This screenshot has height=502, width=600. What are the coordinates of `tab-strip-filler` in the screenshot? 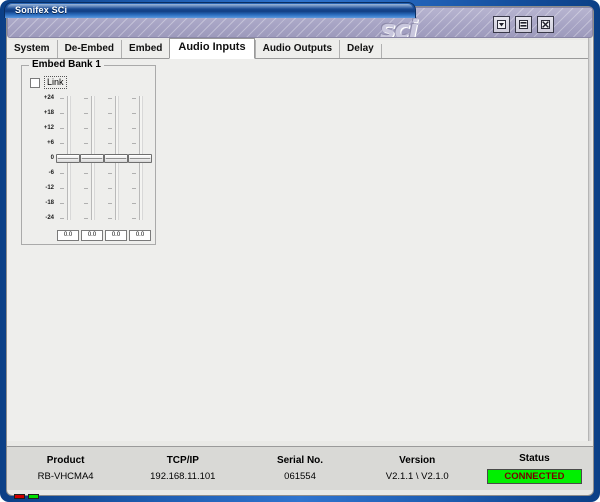 It's located at (486, 51).